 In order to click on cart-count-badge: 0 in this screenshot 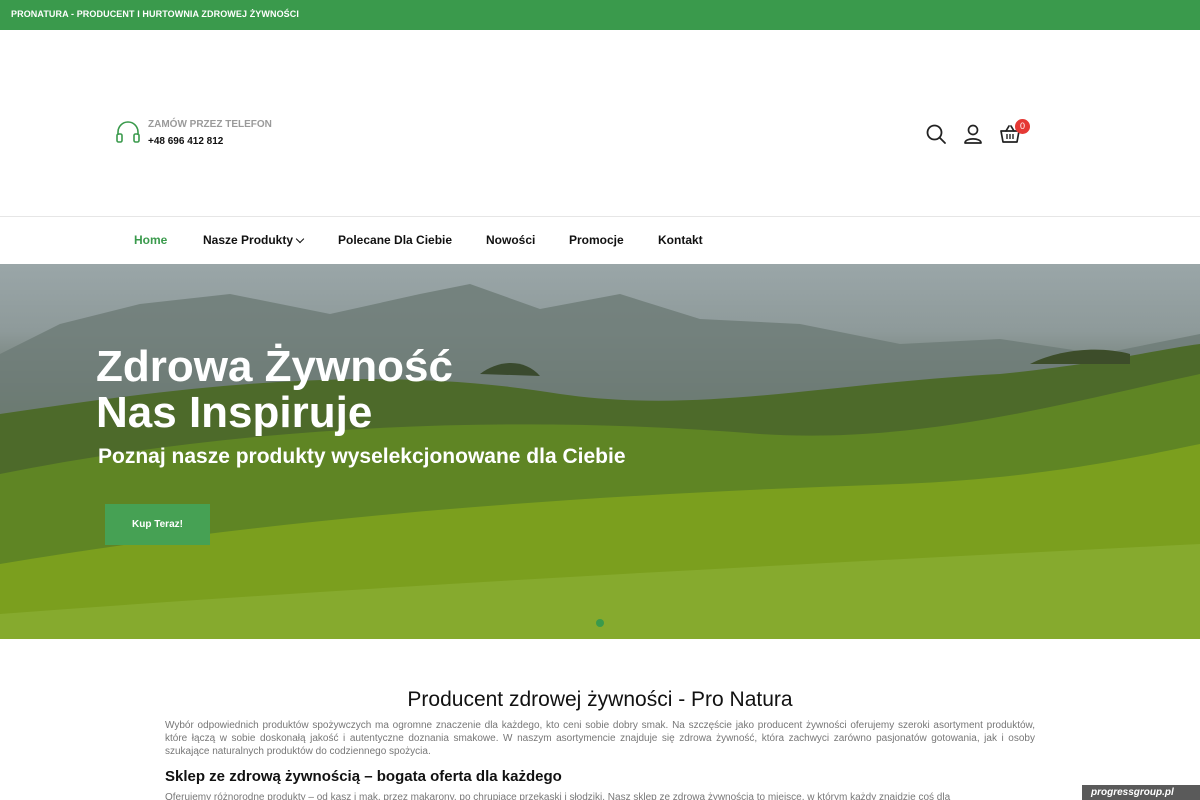, I will do `click(1022, 126)`.